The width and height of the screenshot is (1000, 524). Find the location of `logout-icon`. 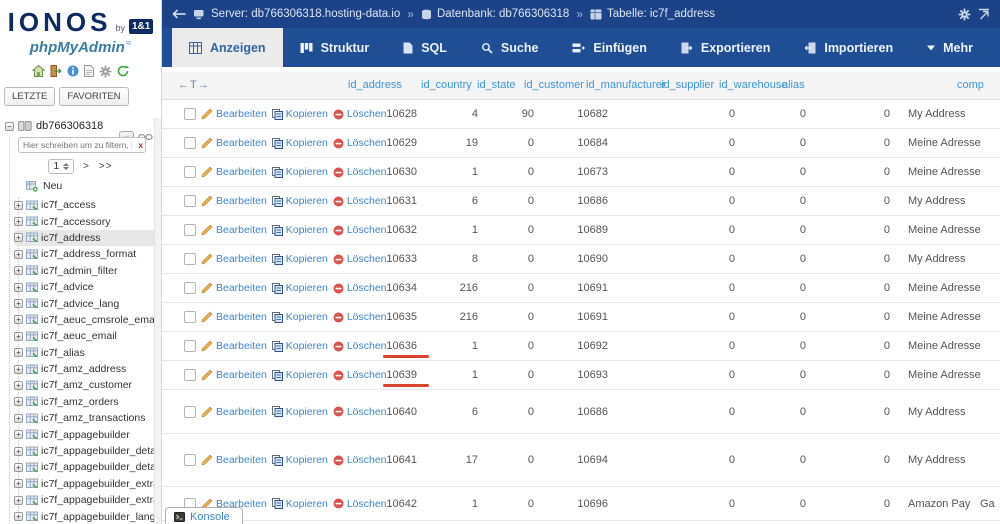

logout-icon is located at coordinates (56, 71).